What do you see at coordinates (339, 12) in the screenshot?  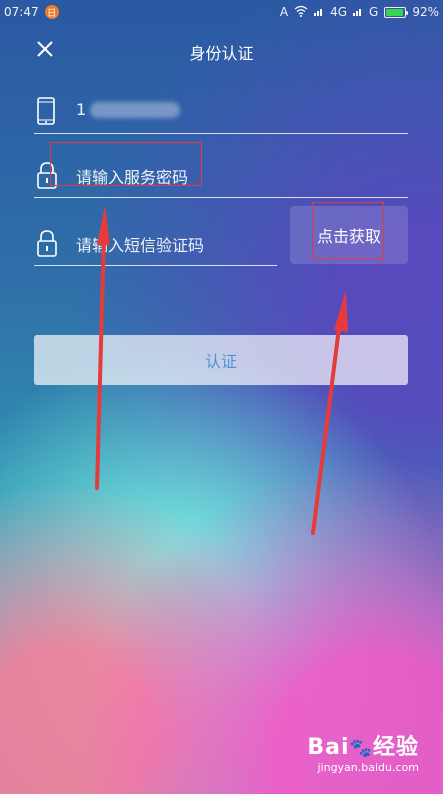 I see `network-4g-label: 4G` at bounding box center [339, 12].